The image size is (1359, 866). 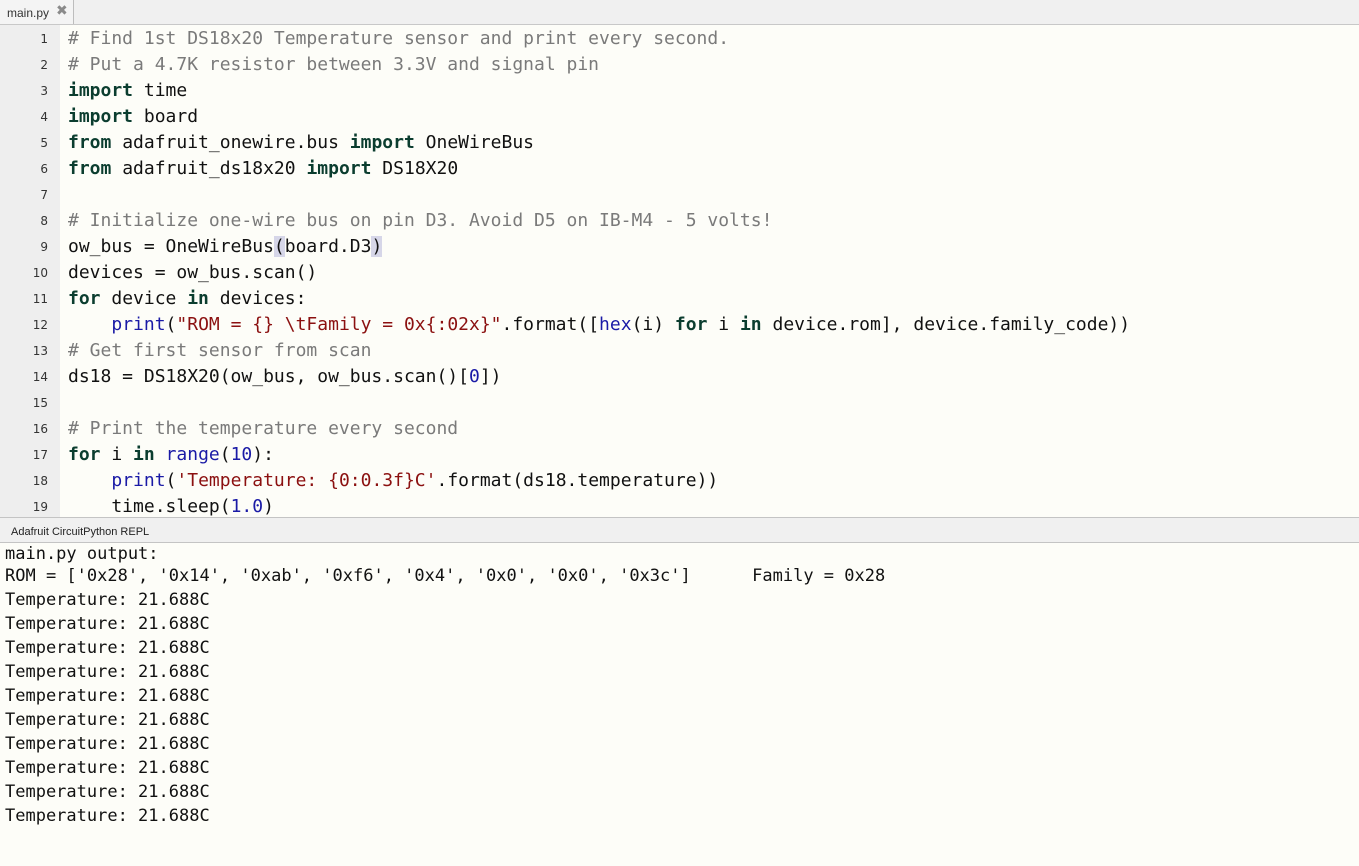 I want to click on code-line: 6 from adafruit_ds18x20 import DS18X20, so click(x=679, y=169).